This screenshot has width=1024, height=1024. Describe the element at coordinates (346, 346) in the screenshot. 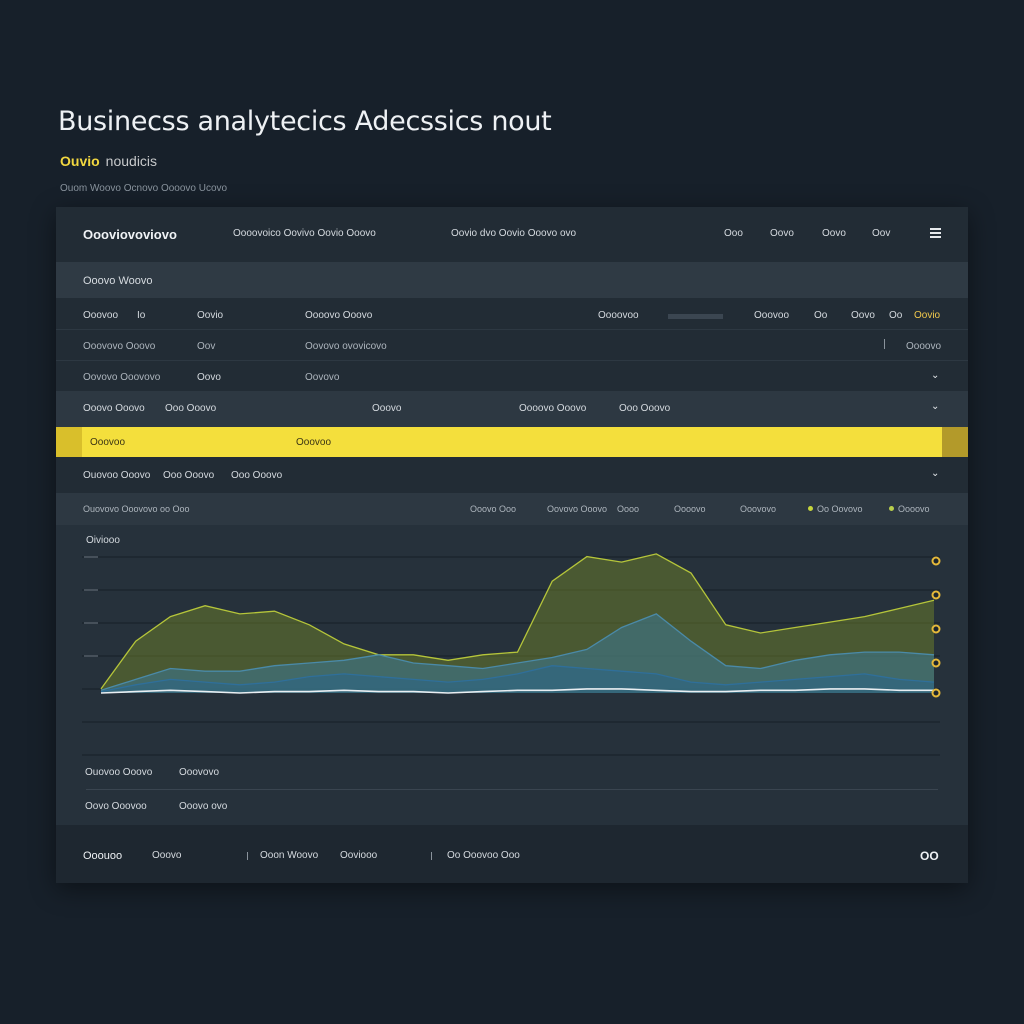

I see `cell: Oovovo ovovicovo` at that location.